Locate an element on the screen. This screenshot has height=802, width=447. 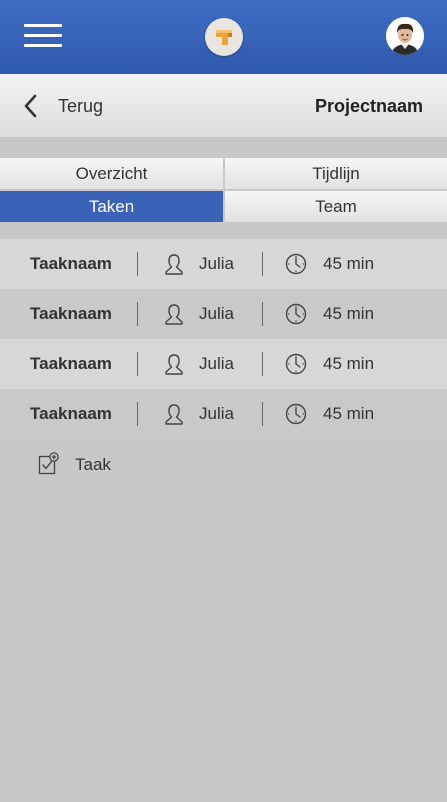
chevron-left-icon is located at coordinates (31, 106).